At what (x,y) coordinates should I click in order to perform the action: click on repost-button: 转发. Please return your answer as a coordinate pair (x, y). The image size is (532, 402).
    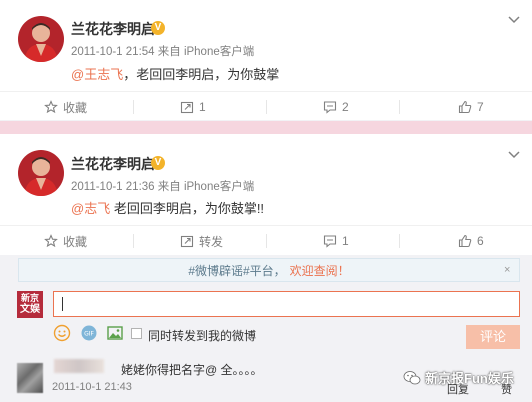
    Looking at the image, I should click on (201, 241).